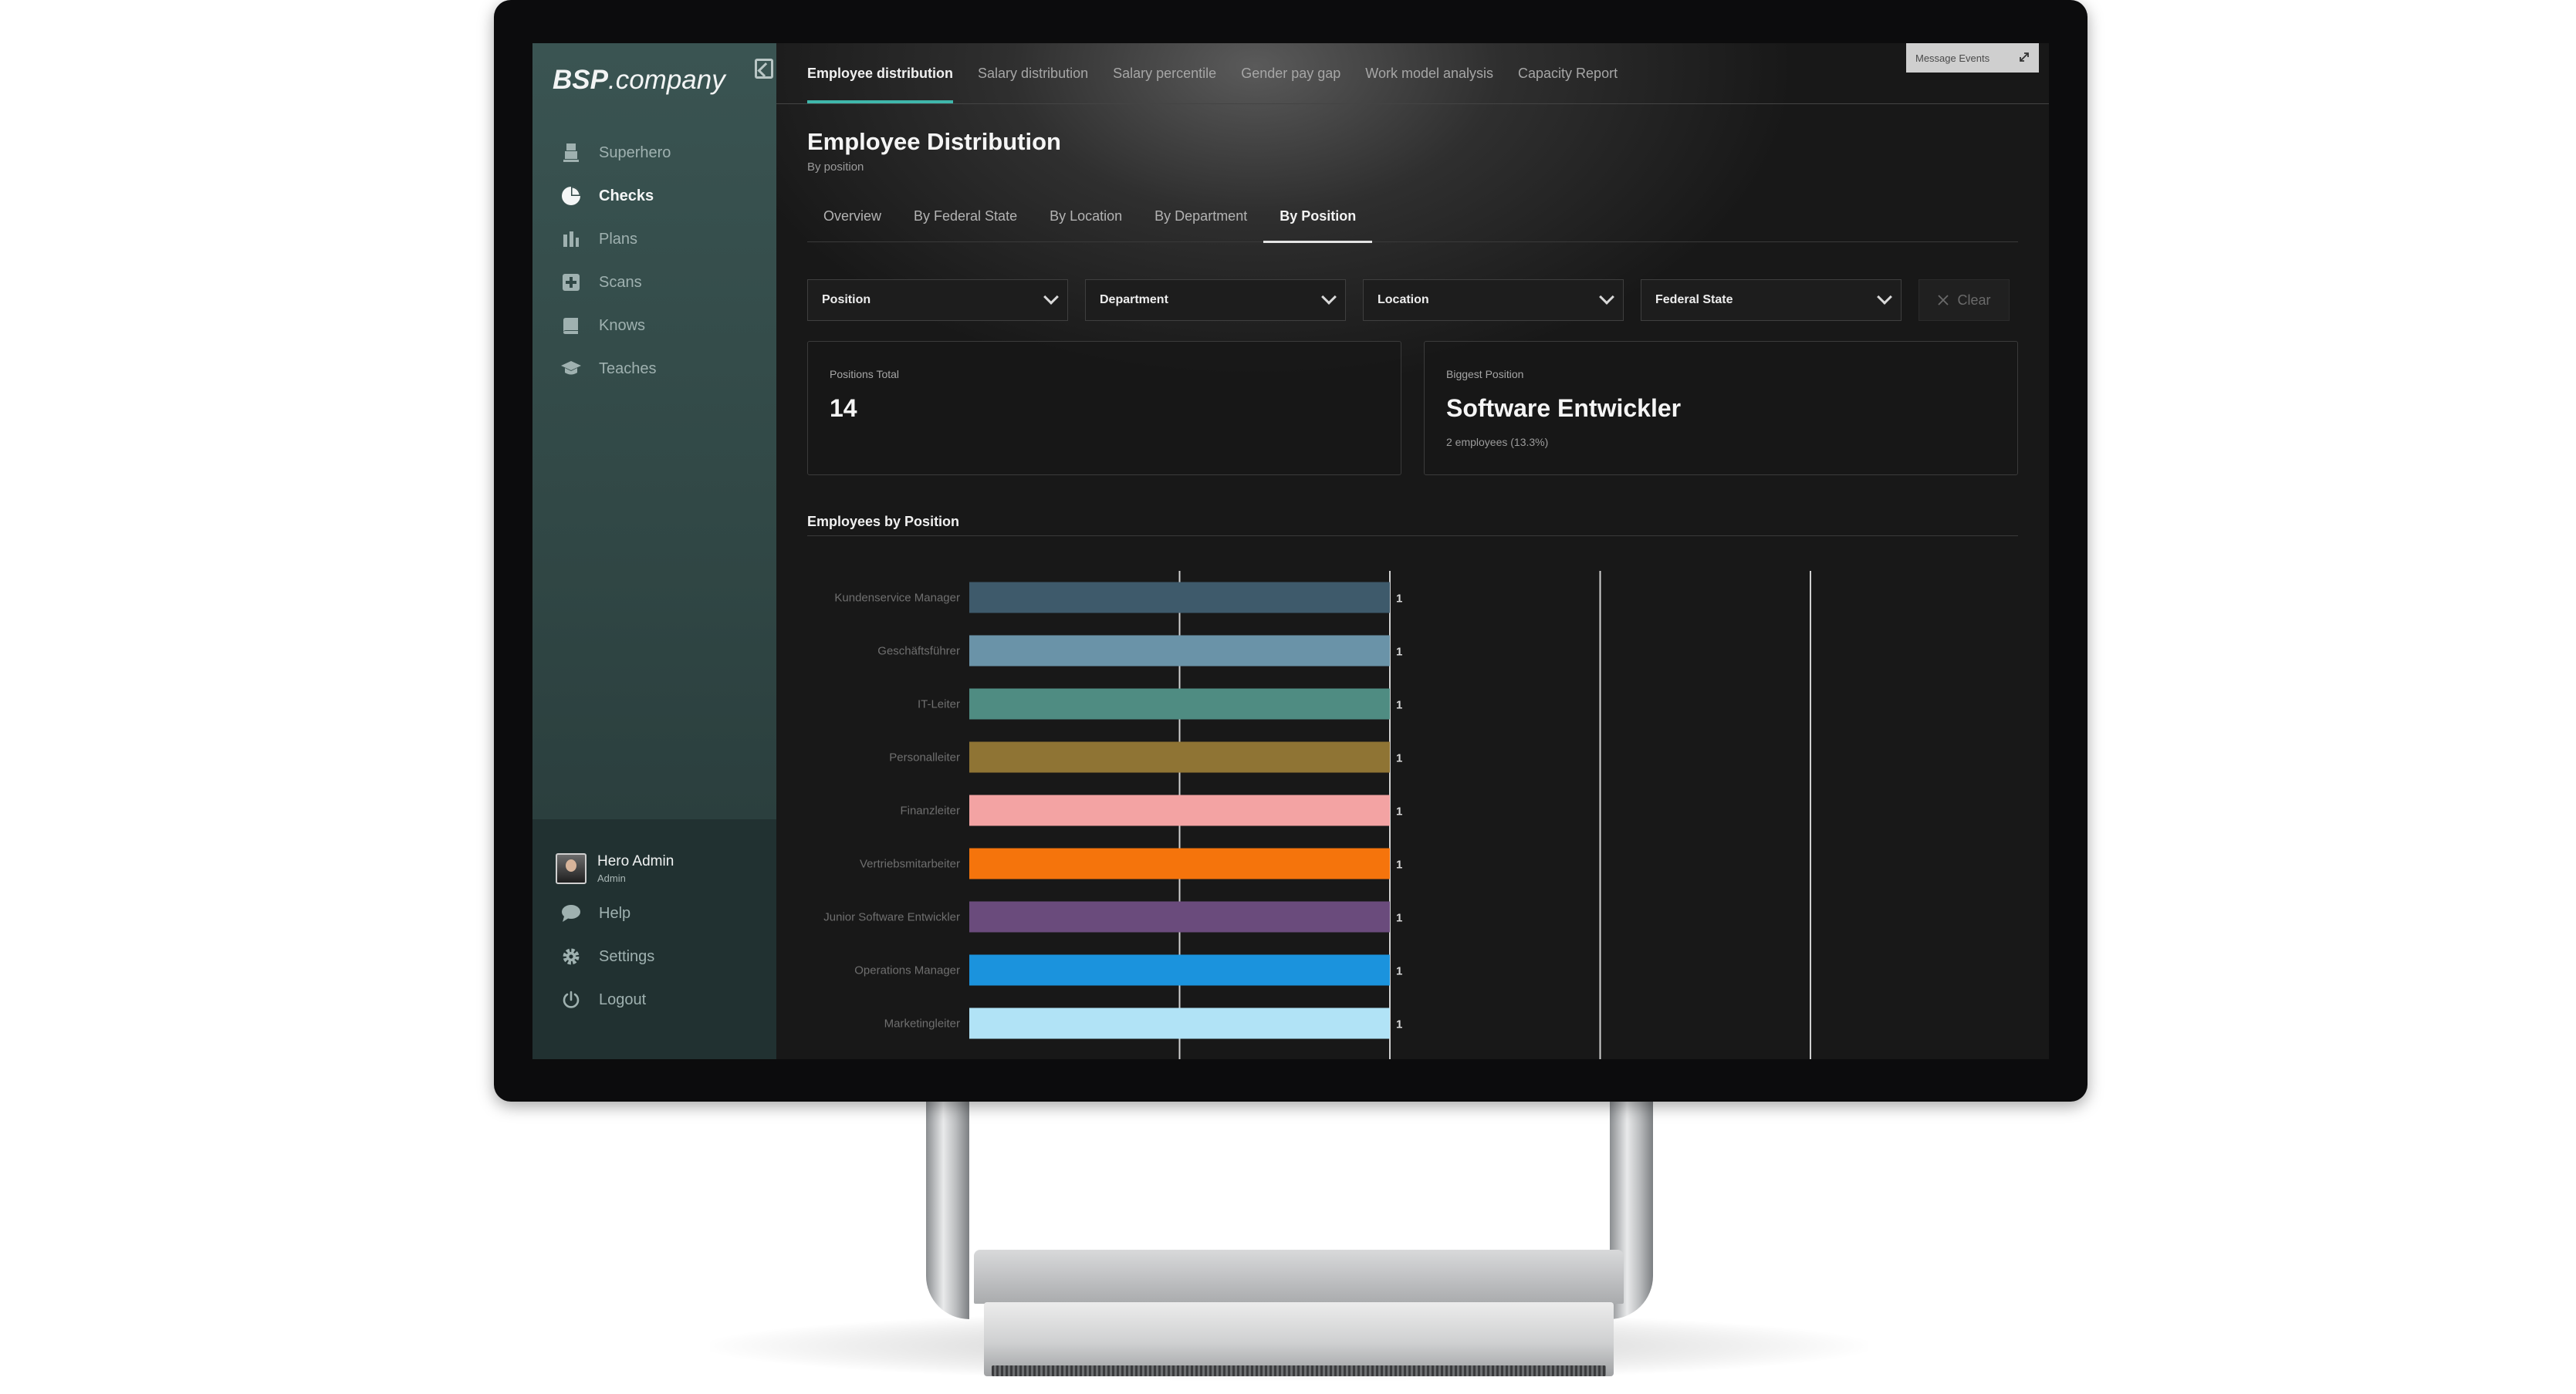 This screenshot has height=1394, width=2576. I want to click on sidebar-item-settings: Settings, so click(654, 957).